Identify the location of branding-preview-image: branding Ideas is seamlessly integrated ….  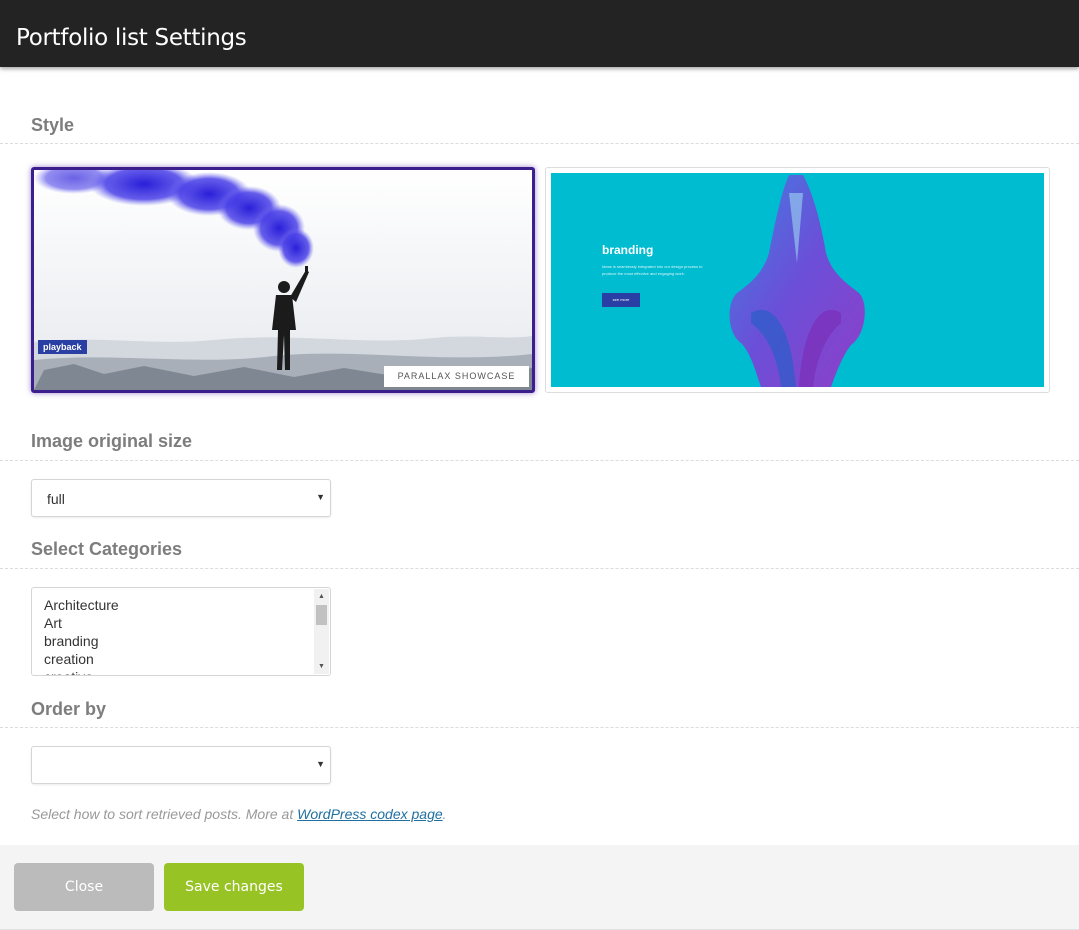
(797, 280).